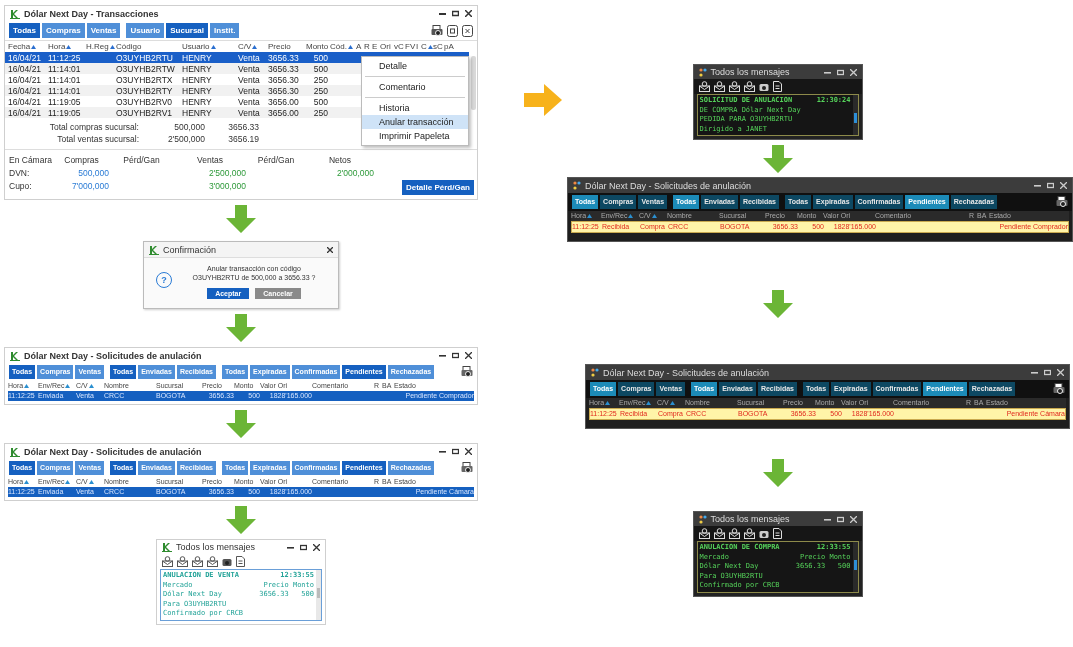 The image size is (1073, 647). What do you see at coordinates (418, 46) in the screenshot?
I see `column-header: I` at bounding box center [418, 46].